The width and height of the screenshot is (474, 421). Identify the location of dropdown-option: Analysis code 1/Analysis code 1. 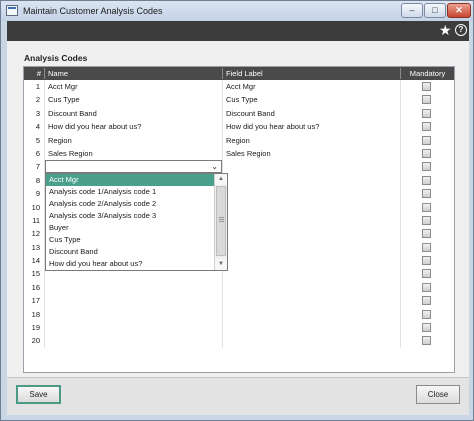
(130, 192).